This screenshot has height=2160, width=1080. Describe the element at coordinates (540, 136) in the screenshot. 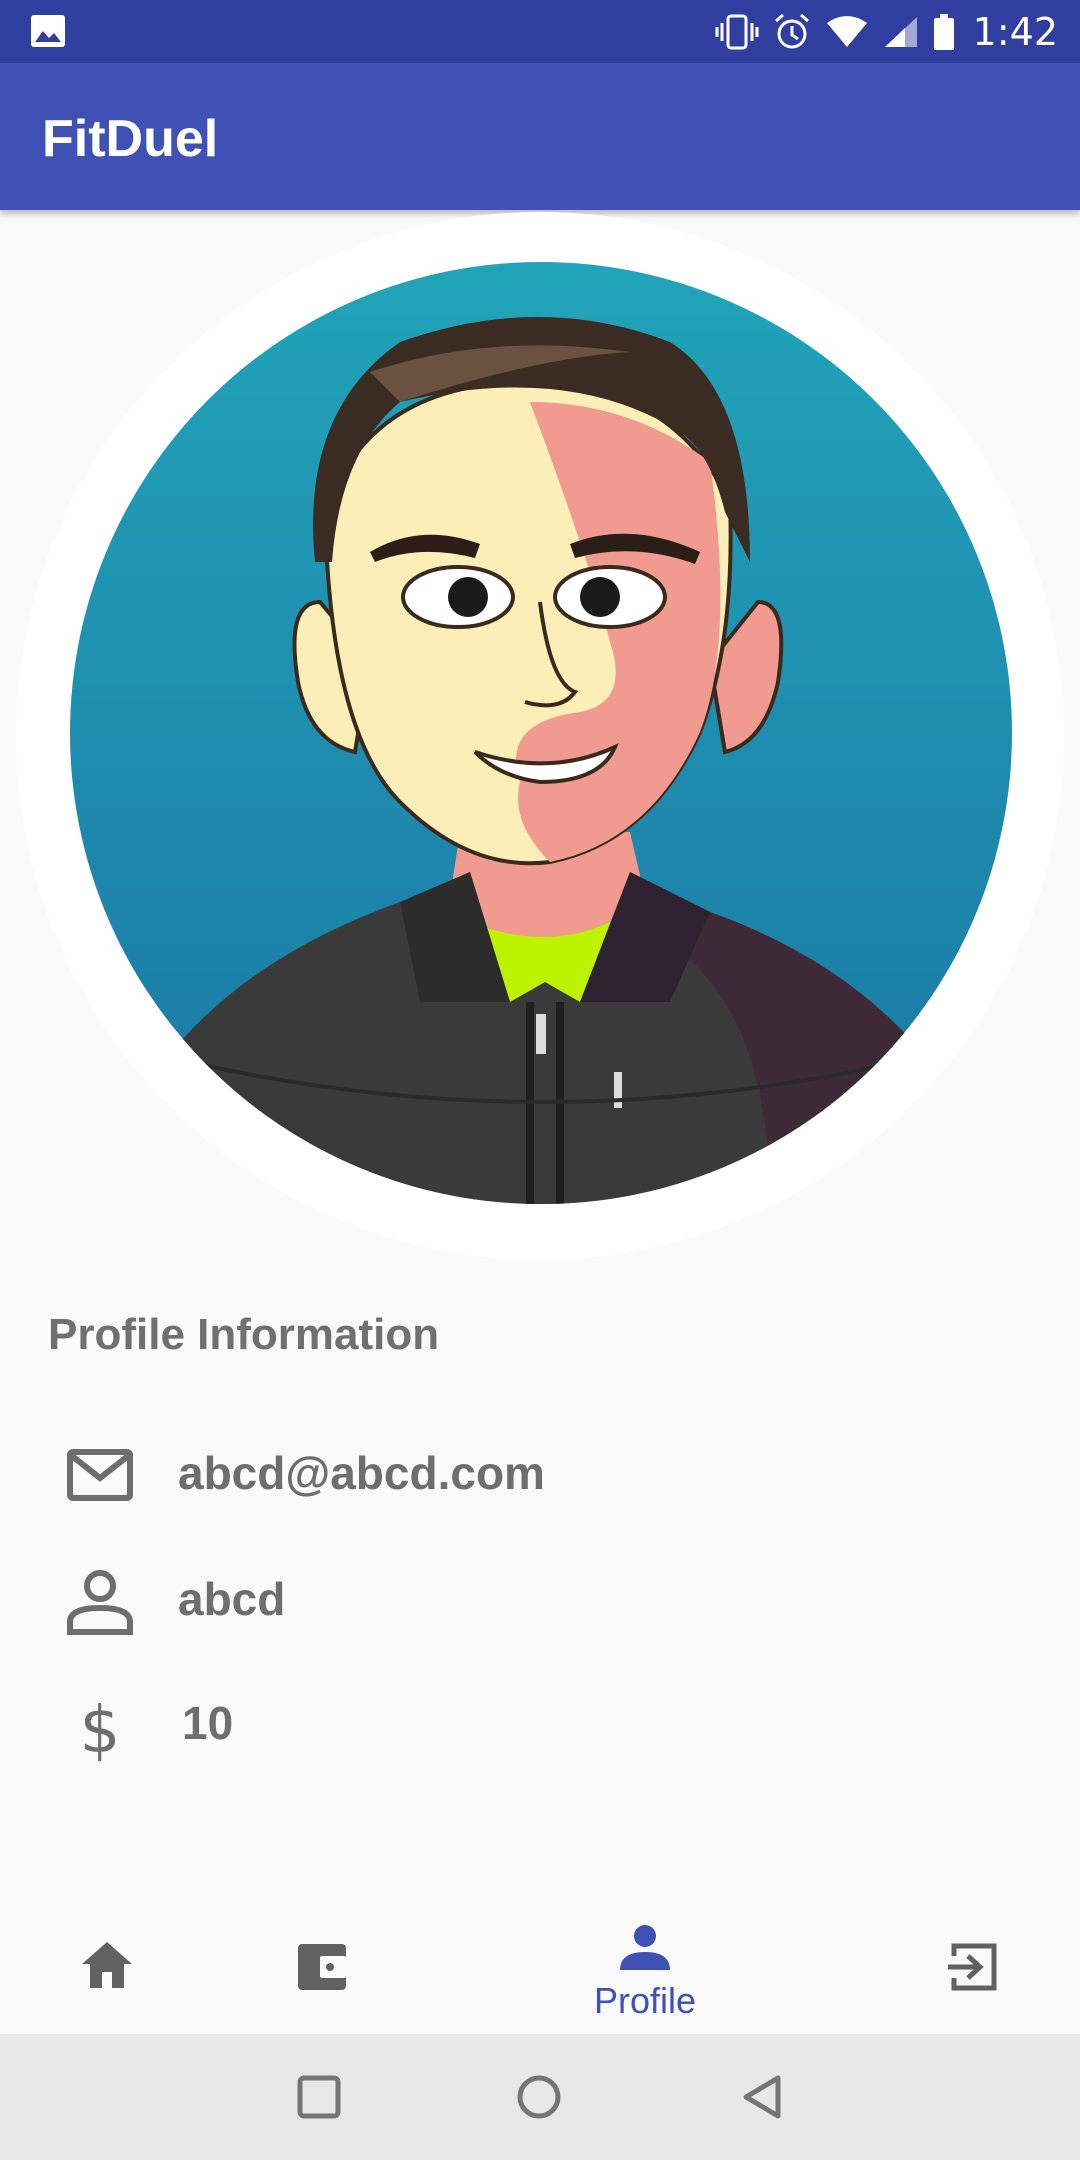

I see `app-bar: FitDuel` at that location.